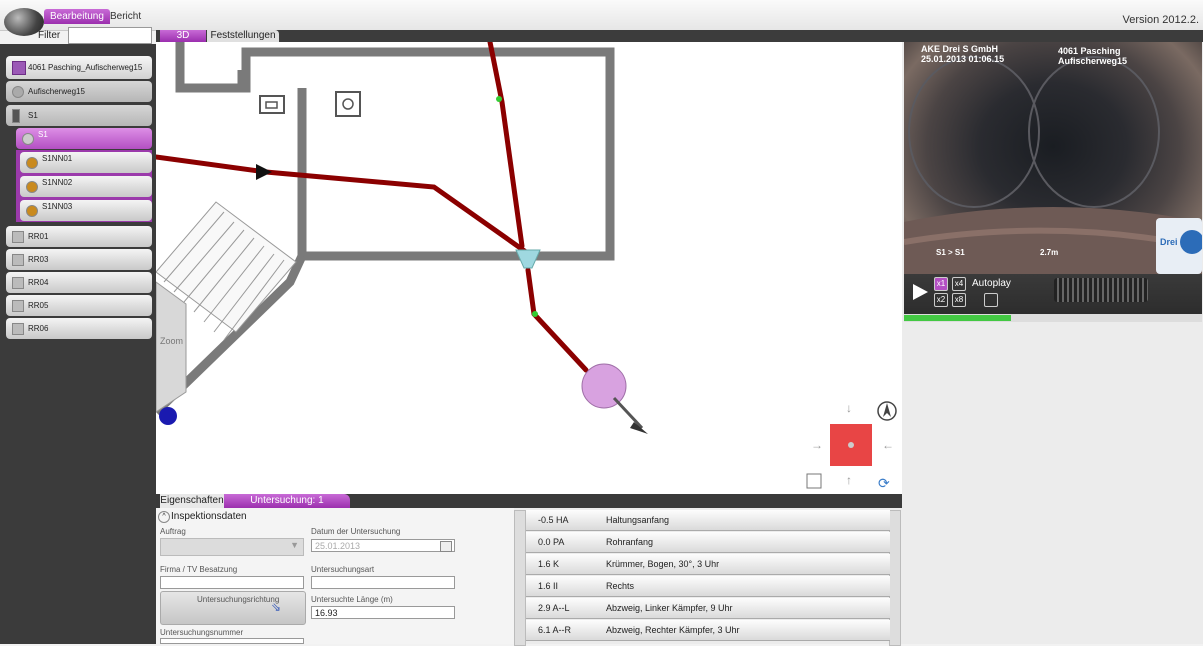  I want to click on tree-item-label: Aufischerweg15, so click(56, 91).